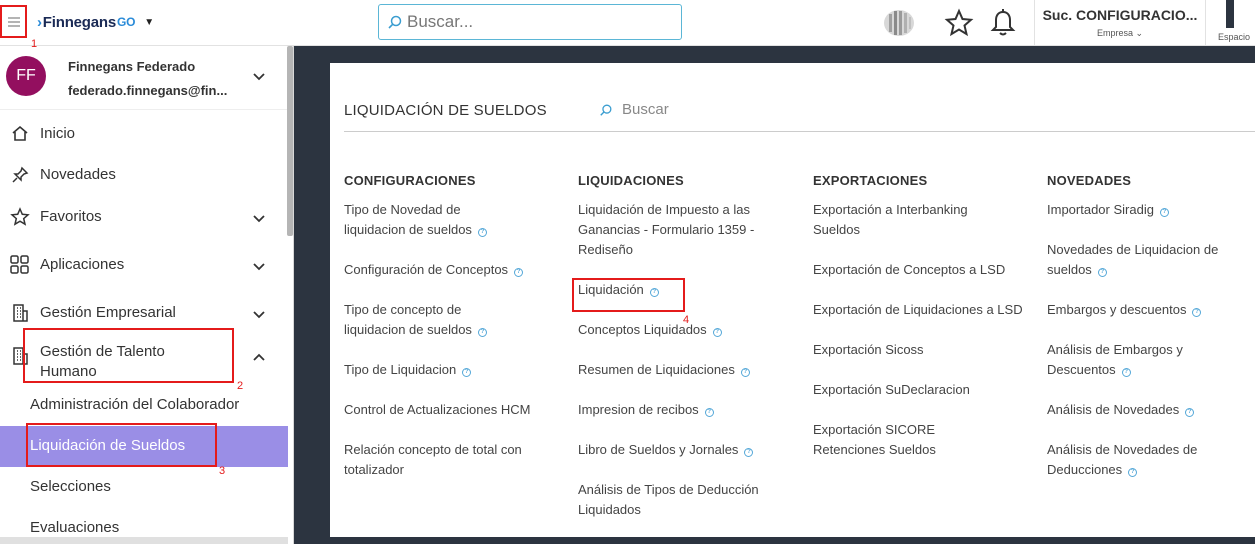  I want to click on annotation-label-1: 1, so click(34, 44).